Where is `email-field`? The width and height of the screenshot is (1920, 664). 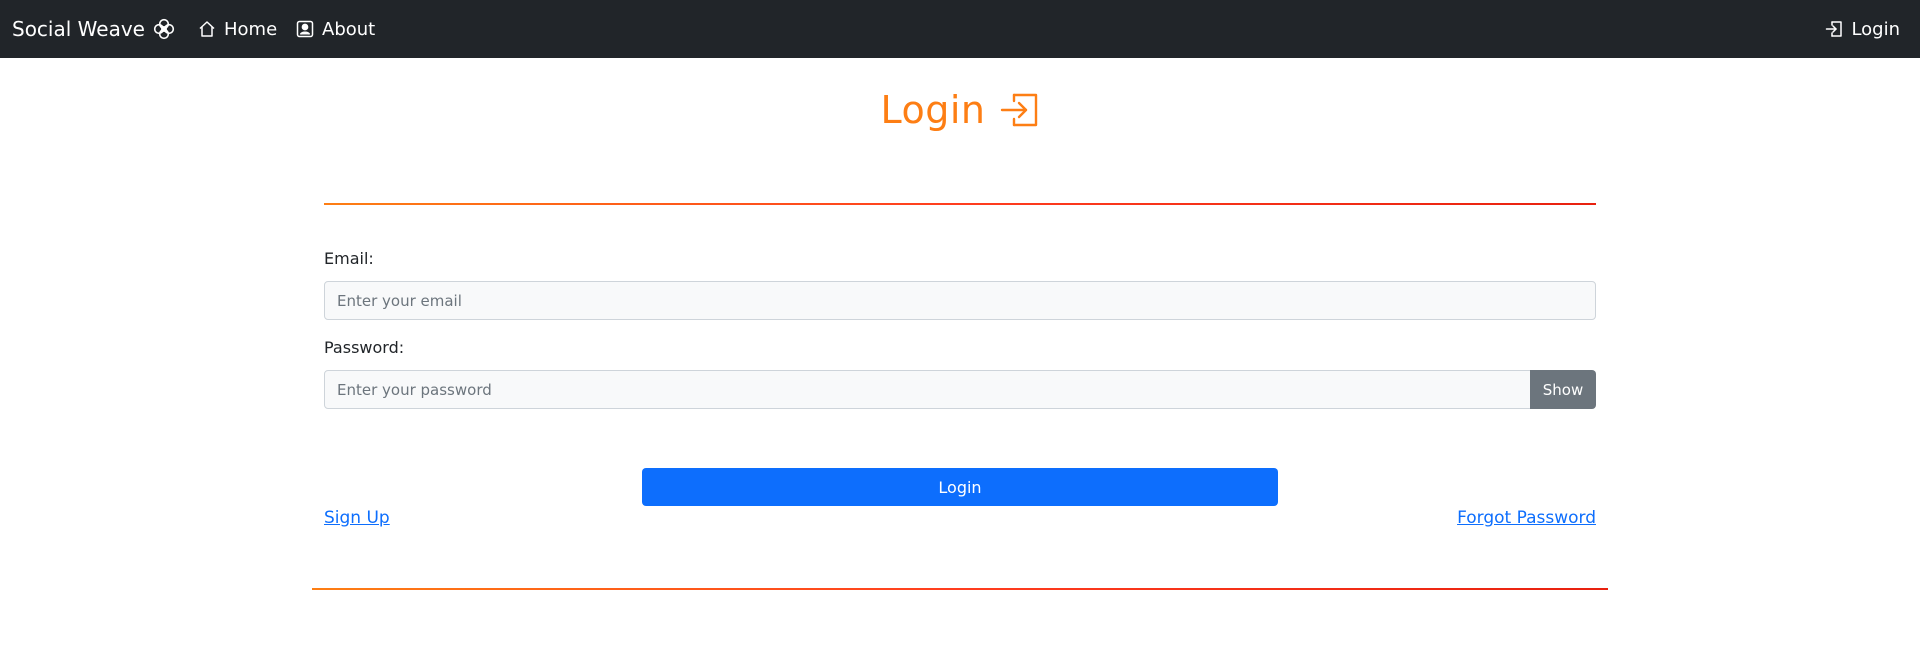 email-field is located at coordinates (960, 300).